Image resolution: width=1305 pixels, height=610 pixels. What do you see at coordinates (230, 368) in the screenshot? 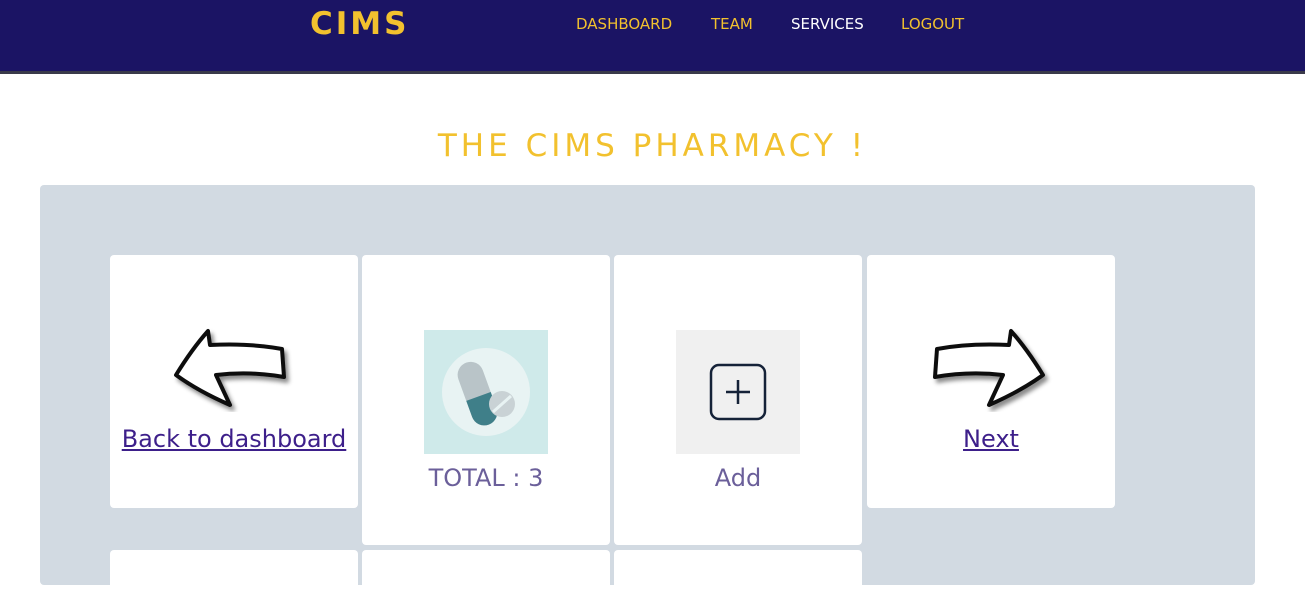
I see `arrow-left-icon` at bounding box center [230, 368].